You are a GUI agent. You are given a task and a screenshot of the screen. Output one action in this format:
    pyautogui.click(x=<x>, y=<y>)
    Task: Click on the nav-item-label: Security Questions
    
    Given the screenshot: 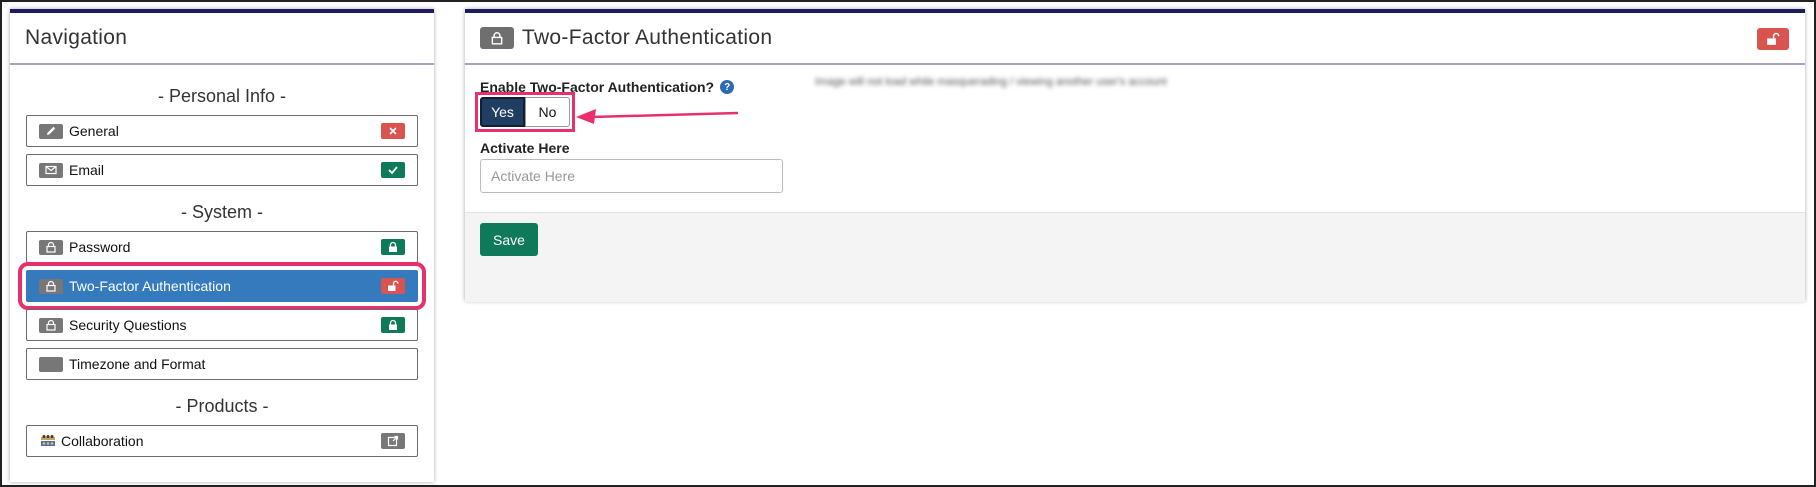 What is the action you would take?
    pyautogui.click(x=128, y=325)
    